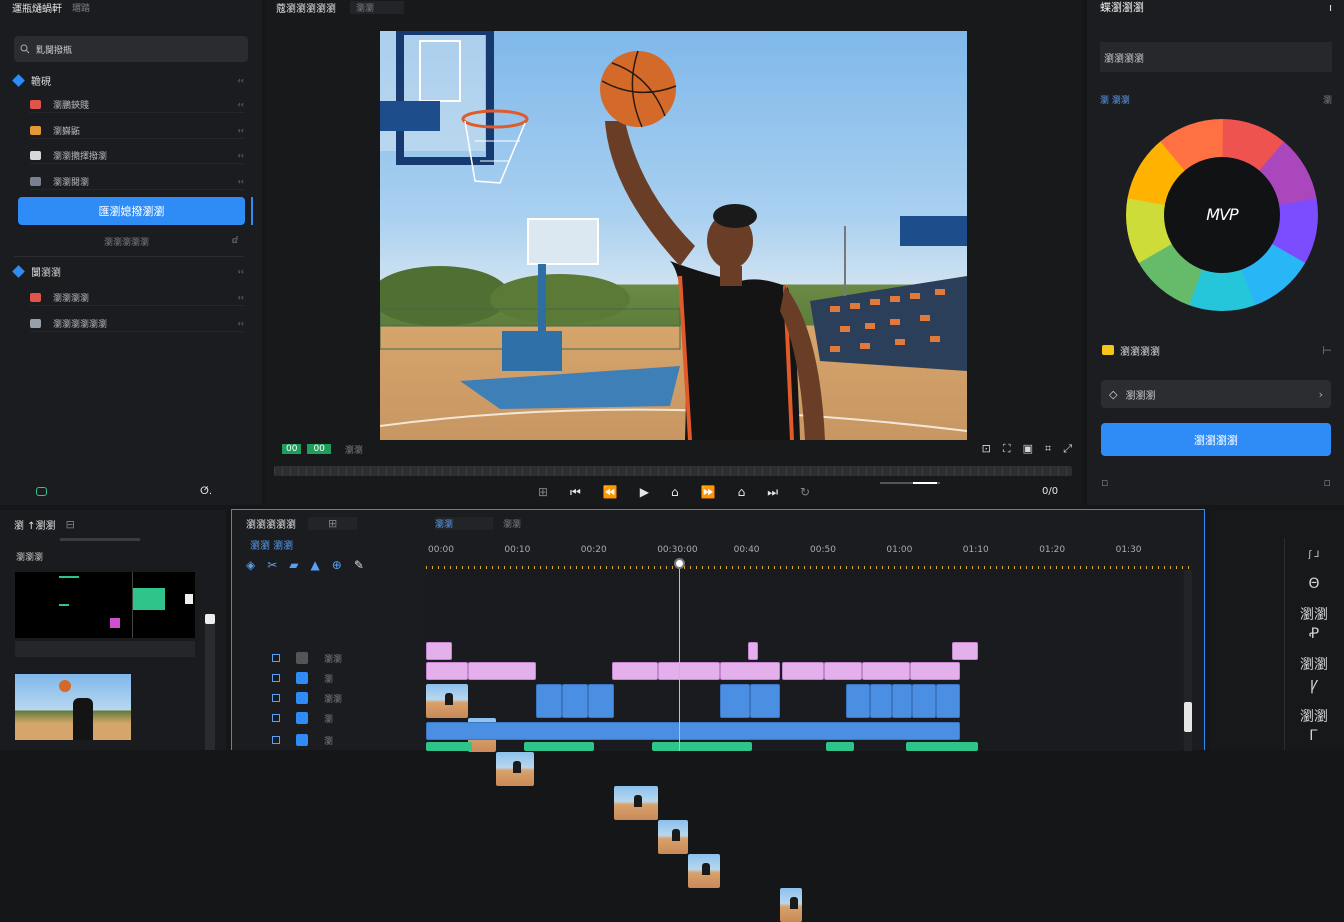 This screenshot has height=922, width=1344. What do you see at coordinates (1216, 57) in the screenshot?
I see `effect-select: 瀏瀏瀏瀏` at bounding box center [1216, 57].